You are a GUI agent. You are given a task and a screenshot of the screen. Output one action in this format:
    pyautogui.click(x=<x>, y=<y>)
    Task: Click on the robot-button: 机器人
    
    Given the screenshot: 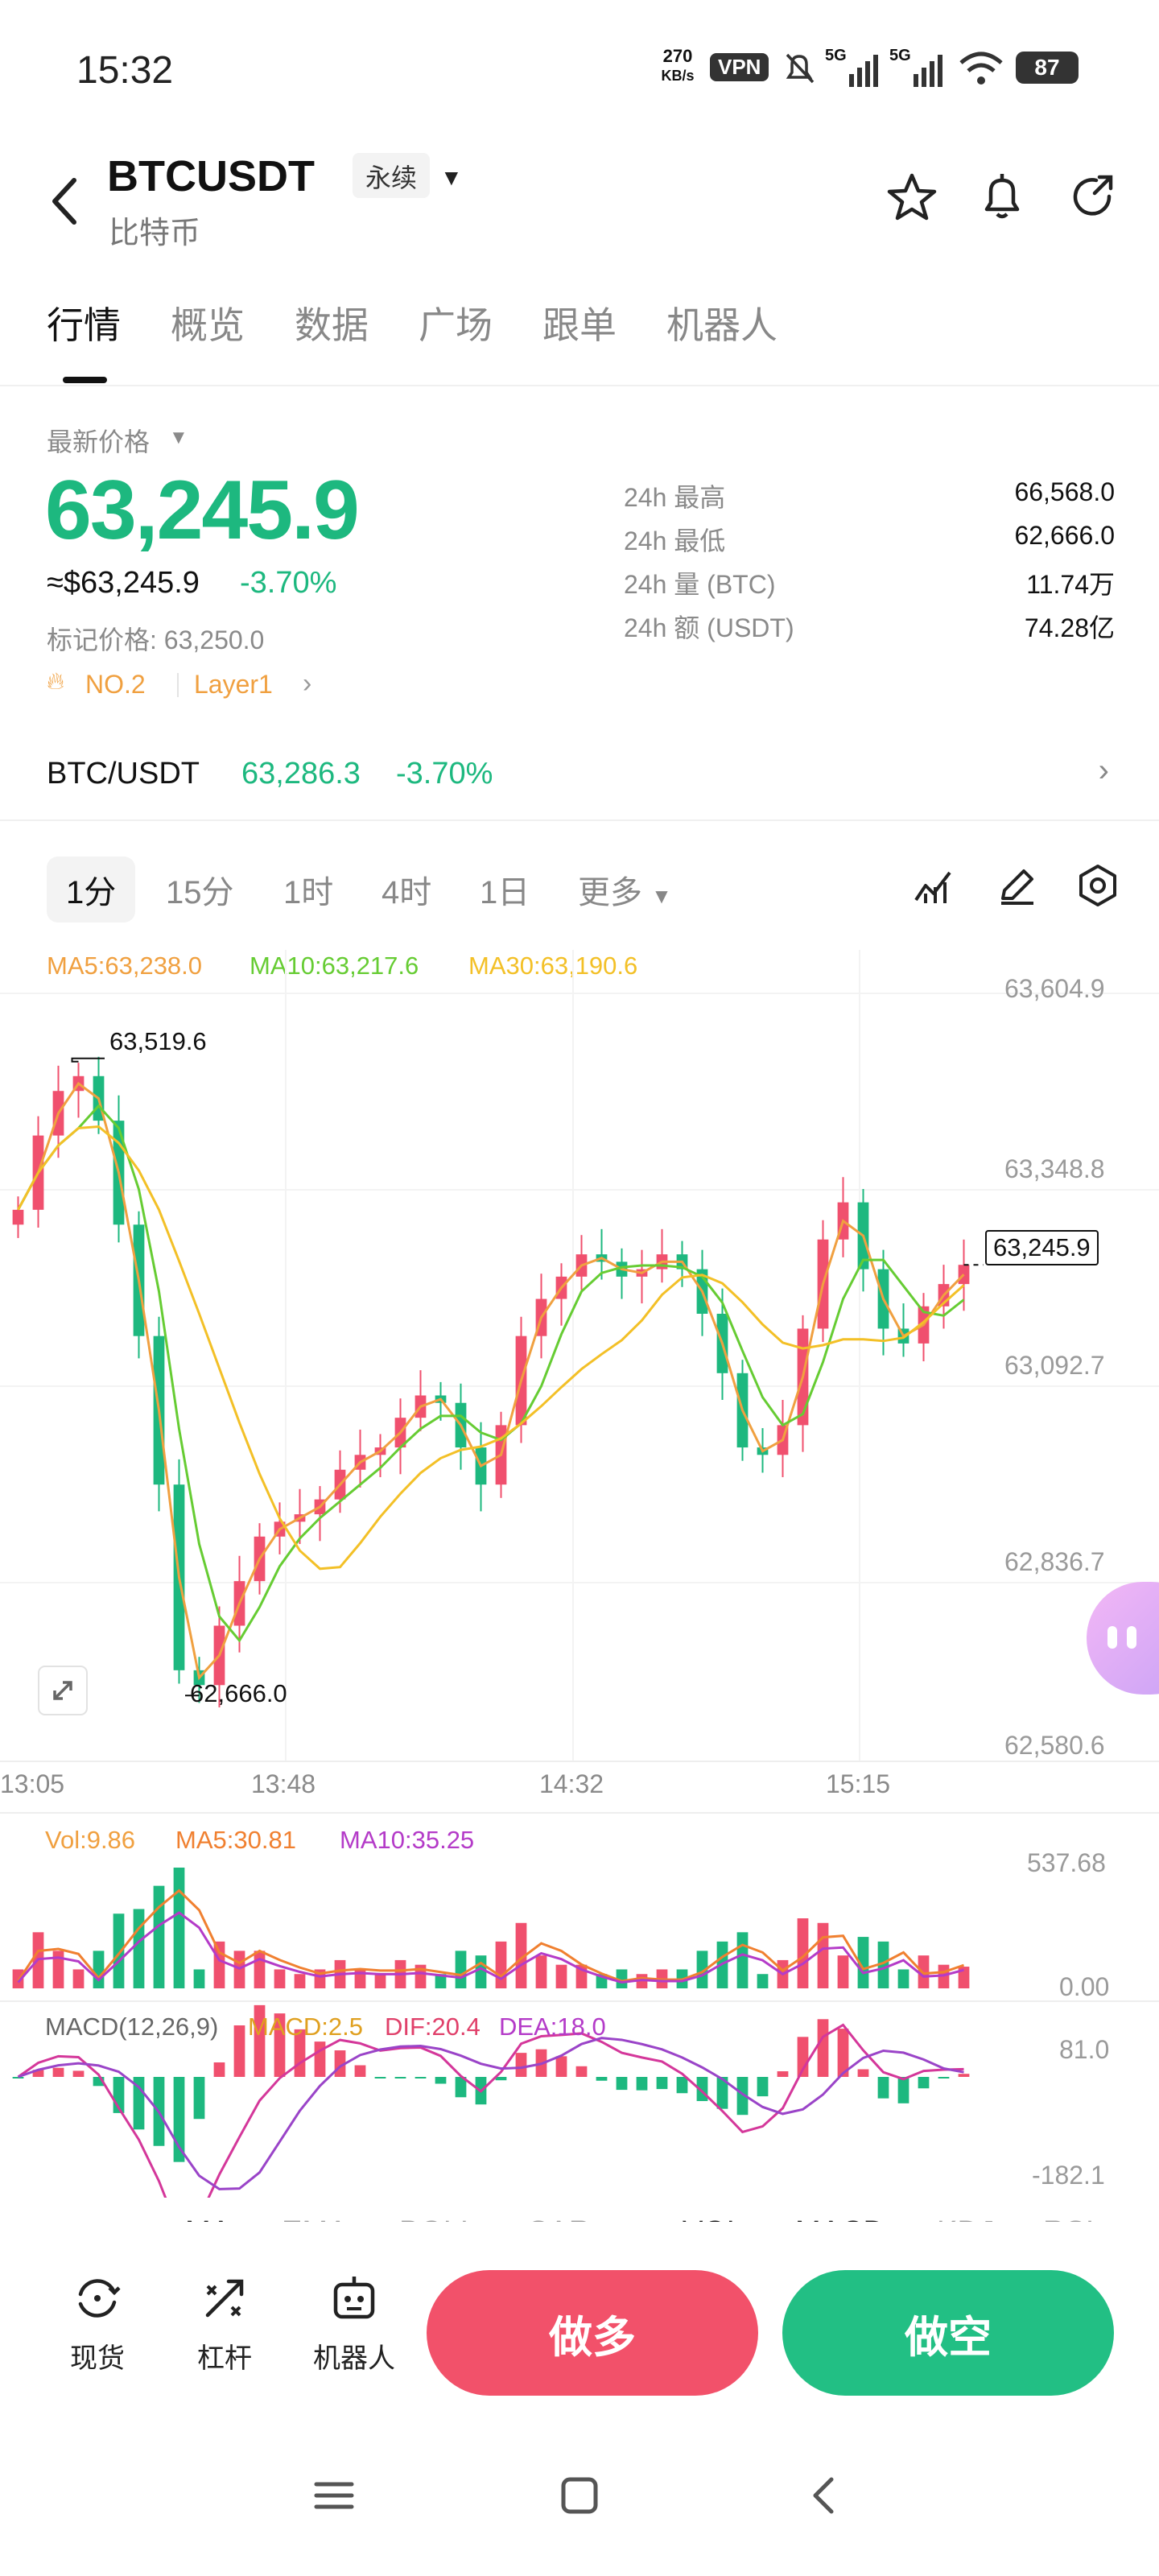 What is the action you would take?
    pyautogui.click(x=354, y=2323)
    